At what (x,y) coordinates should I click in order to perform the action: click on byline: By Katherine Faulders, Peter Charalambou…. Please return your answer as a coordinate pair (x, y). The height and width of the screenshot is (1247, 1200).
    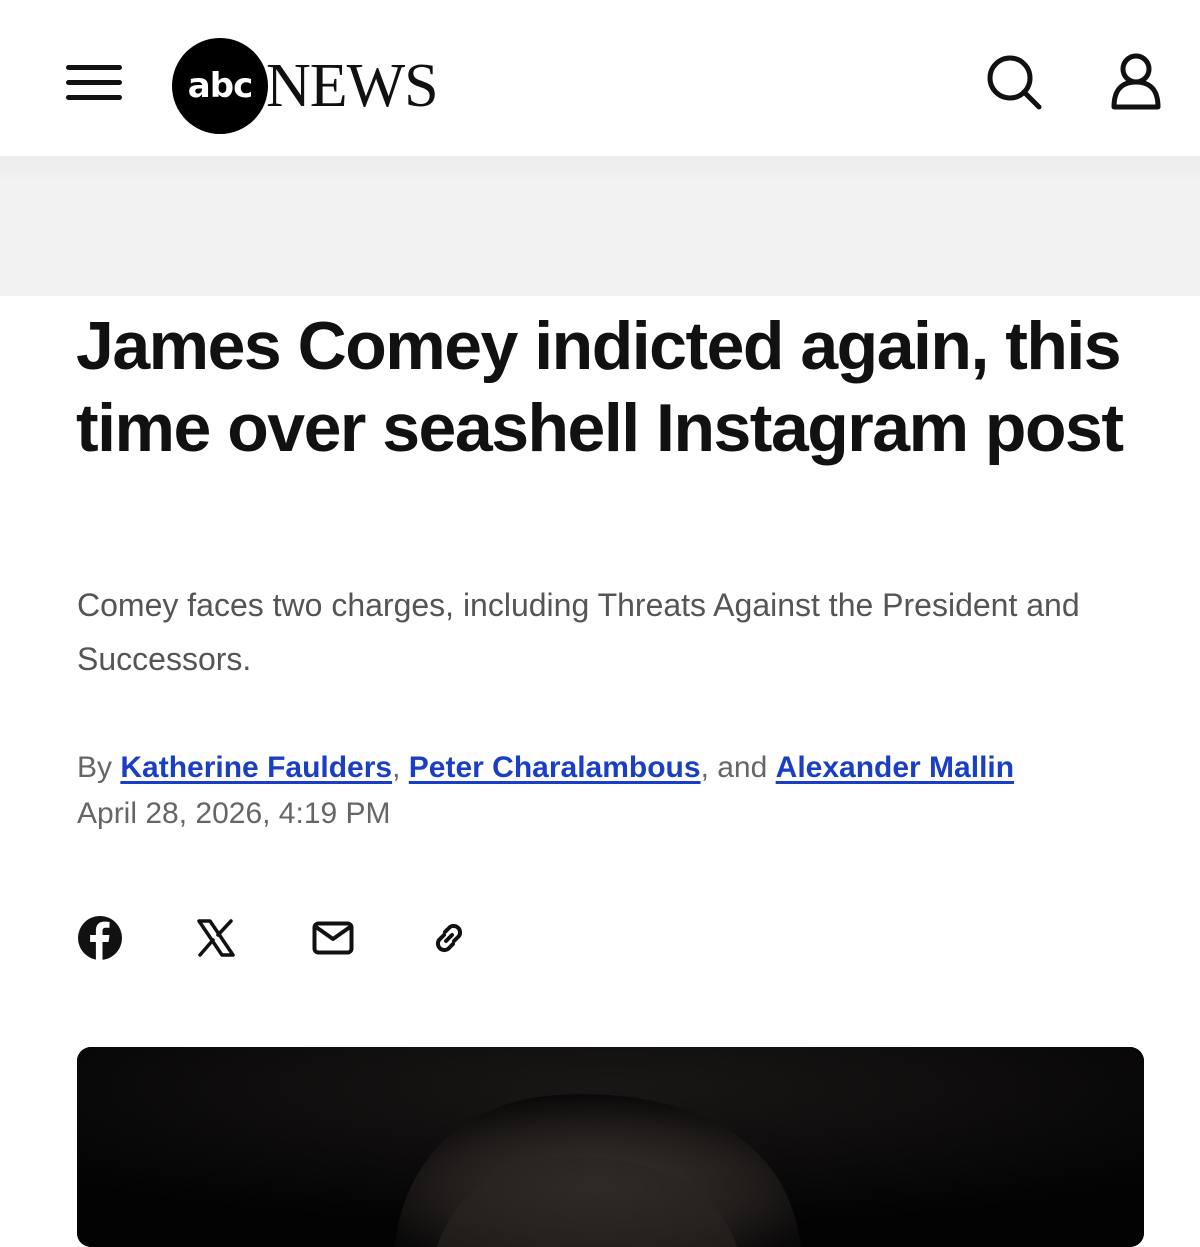
    Looking at the image, I should click on (627, 768).